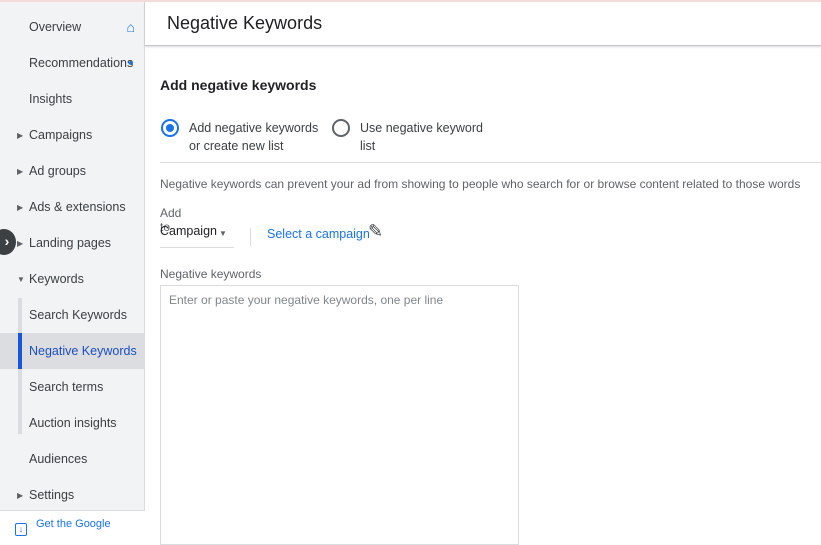  What do you see at coordinates (188, 231) in the screenshot?
I see `value: Campaign` at bounding box center [188, 231].